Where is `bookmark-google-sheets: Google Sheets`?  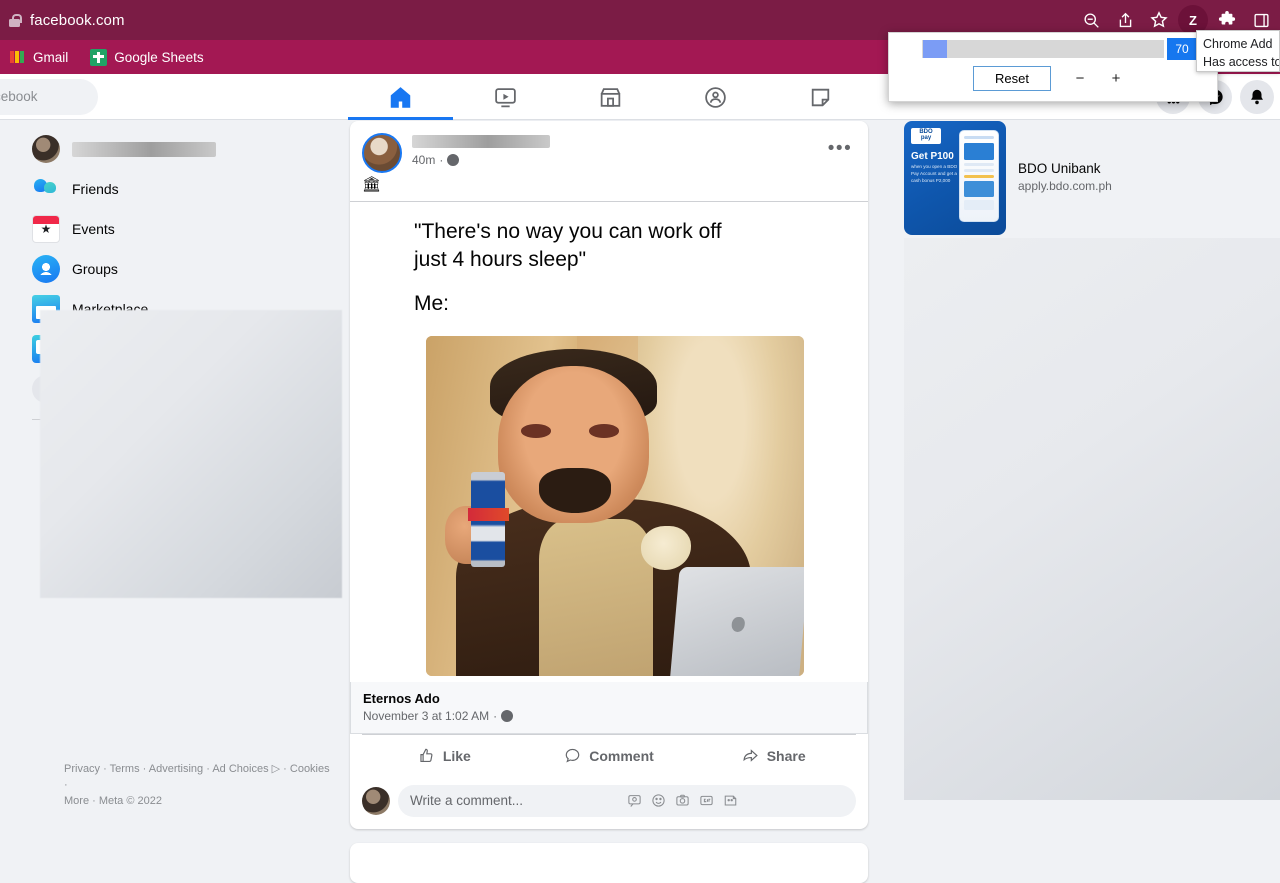 bookmark-google-sheets: Google Sheets is located at coordinates (146, 57).